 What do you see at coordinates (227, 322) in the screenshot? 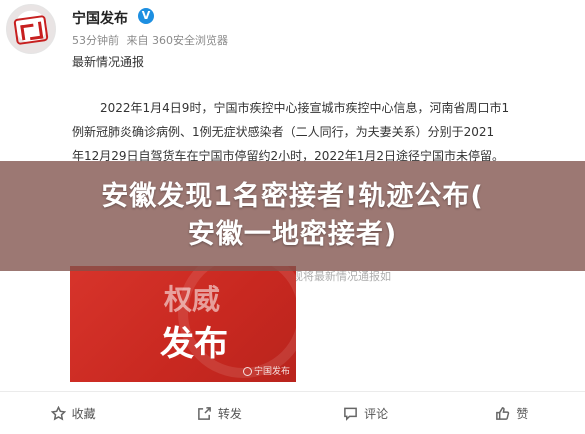
I see `authority-release-graphic: 权威 发布` at bounding box center [227, 322].